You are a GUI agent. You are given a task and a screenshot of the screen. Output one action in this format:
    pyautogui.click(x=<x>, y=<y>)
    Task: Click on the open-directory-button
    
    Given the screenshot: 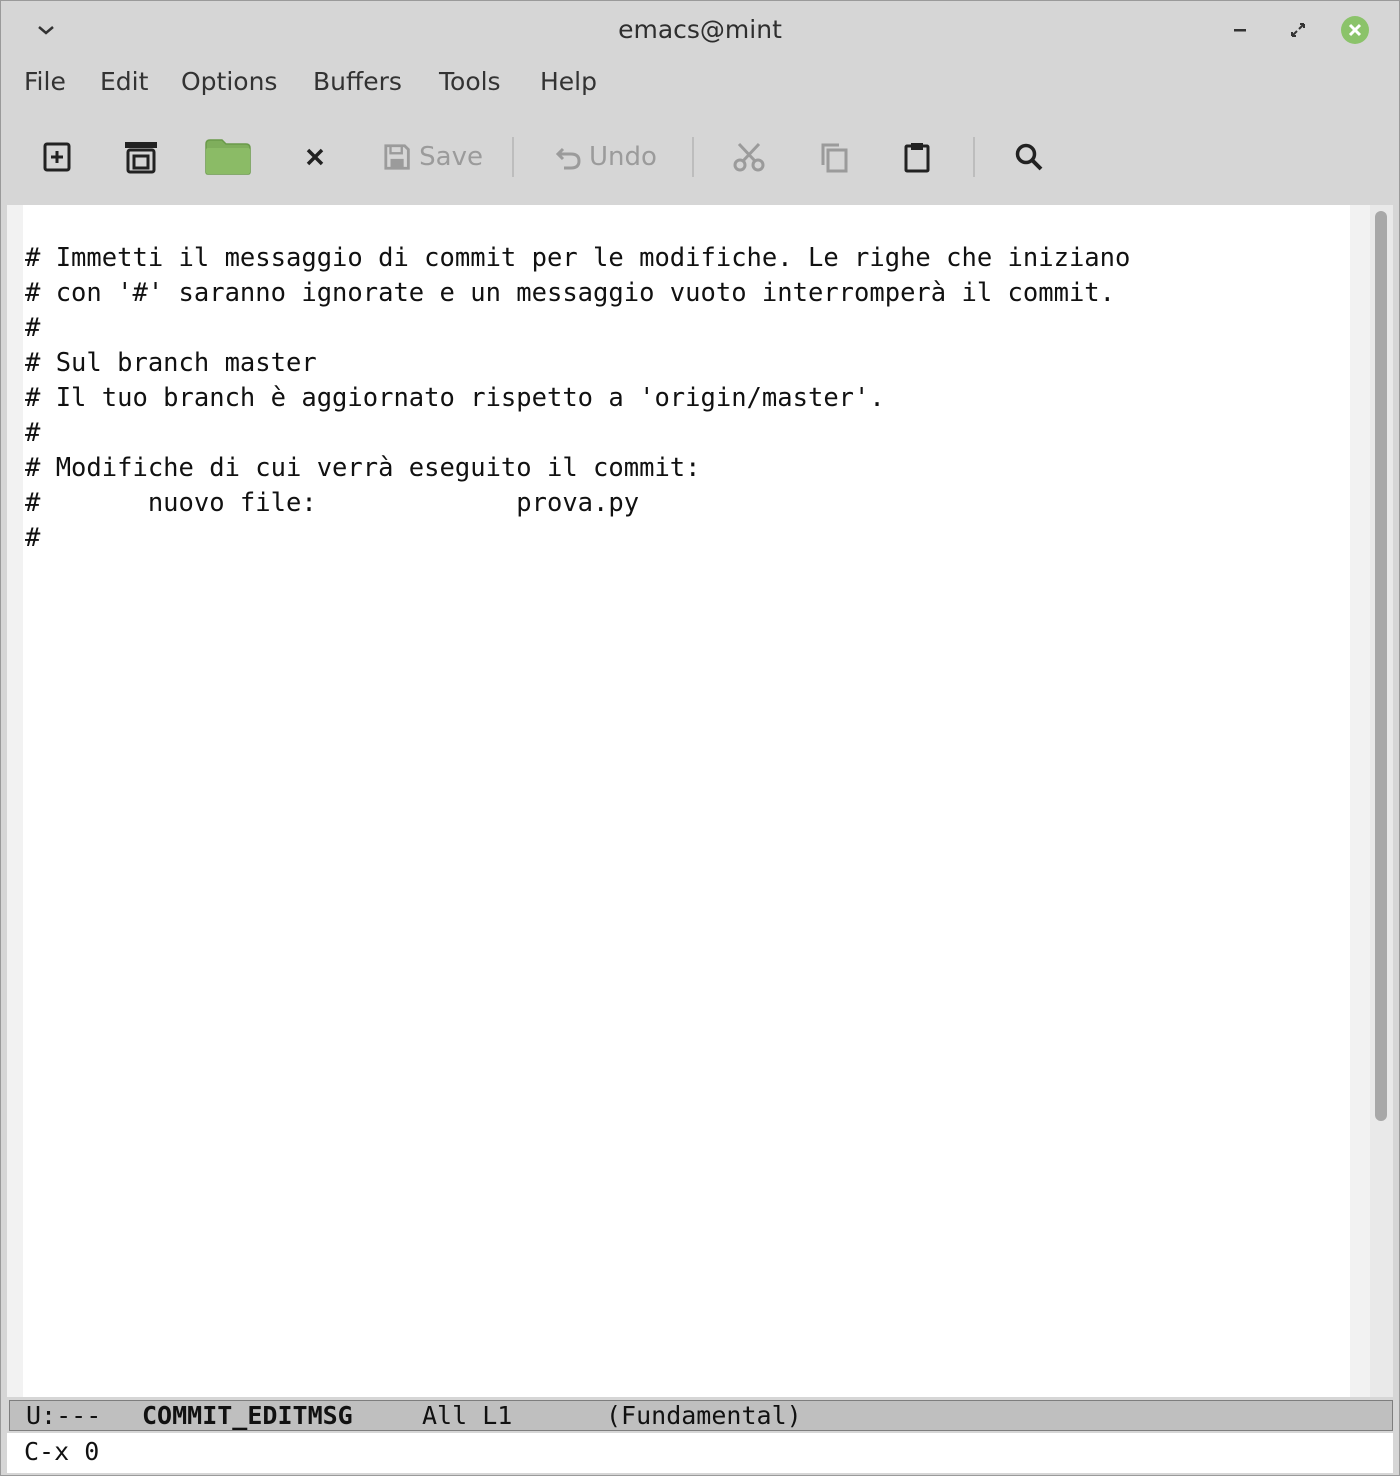 What is the action you would take?
    pyautogui.click(x=228, y=157)
    